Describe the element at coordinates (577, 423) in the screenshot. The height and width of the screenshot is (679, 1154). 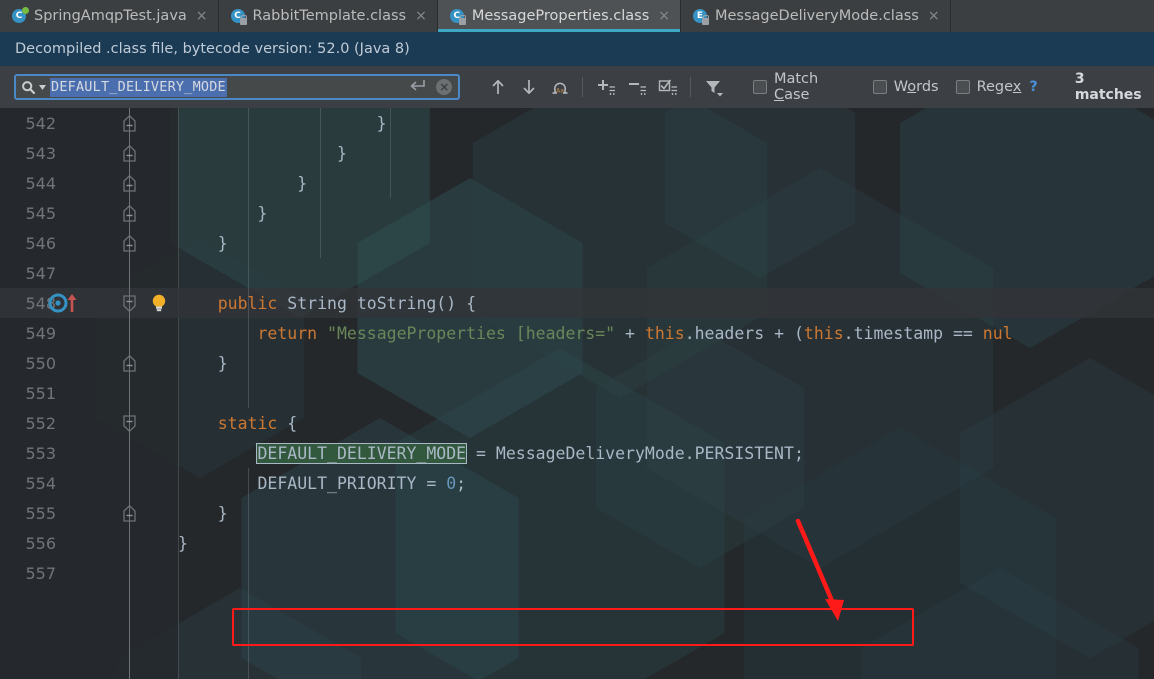
I see `code-line: 552 static {` at that location.